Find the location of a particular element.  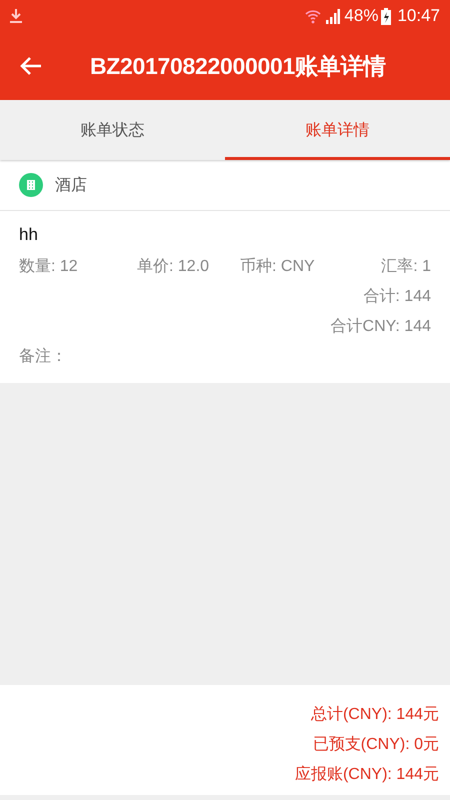

currency-text: 币种: CNY is located at coordinates (277, 266).